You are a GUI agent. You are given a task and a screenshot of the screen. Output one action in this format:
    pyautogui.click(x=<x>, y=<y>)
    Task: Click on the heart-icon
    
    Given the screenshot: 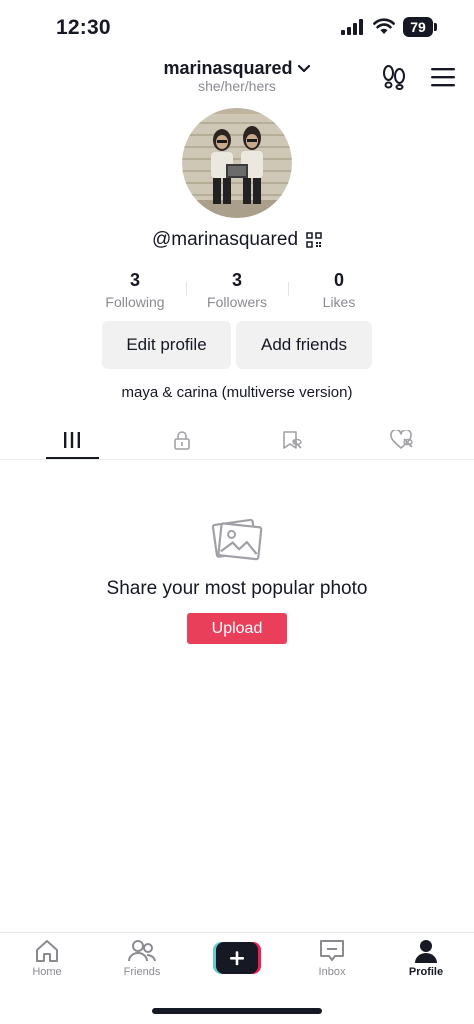 What is the action you would take?
    pyautogui.click(x=401, y=439)
    